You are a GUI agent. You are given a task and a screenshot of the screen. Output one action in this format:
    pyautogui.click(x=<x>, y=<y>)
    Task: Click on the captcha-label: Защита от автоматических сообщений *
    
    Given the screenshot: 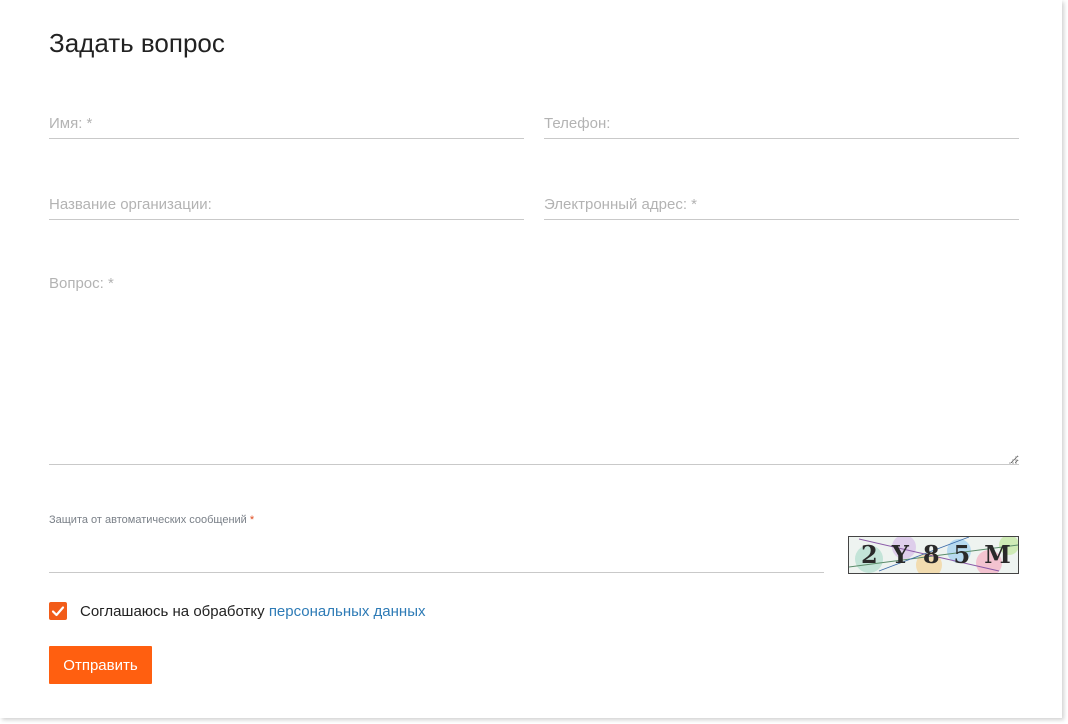 What is the action you would take?
    pyautogui.click(x=151, y=520)
    